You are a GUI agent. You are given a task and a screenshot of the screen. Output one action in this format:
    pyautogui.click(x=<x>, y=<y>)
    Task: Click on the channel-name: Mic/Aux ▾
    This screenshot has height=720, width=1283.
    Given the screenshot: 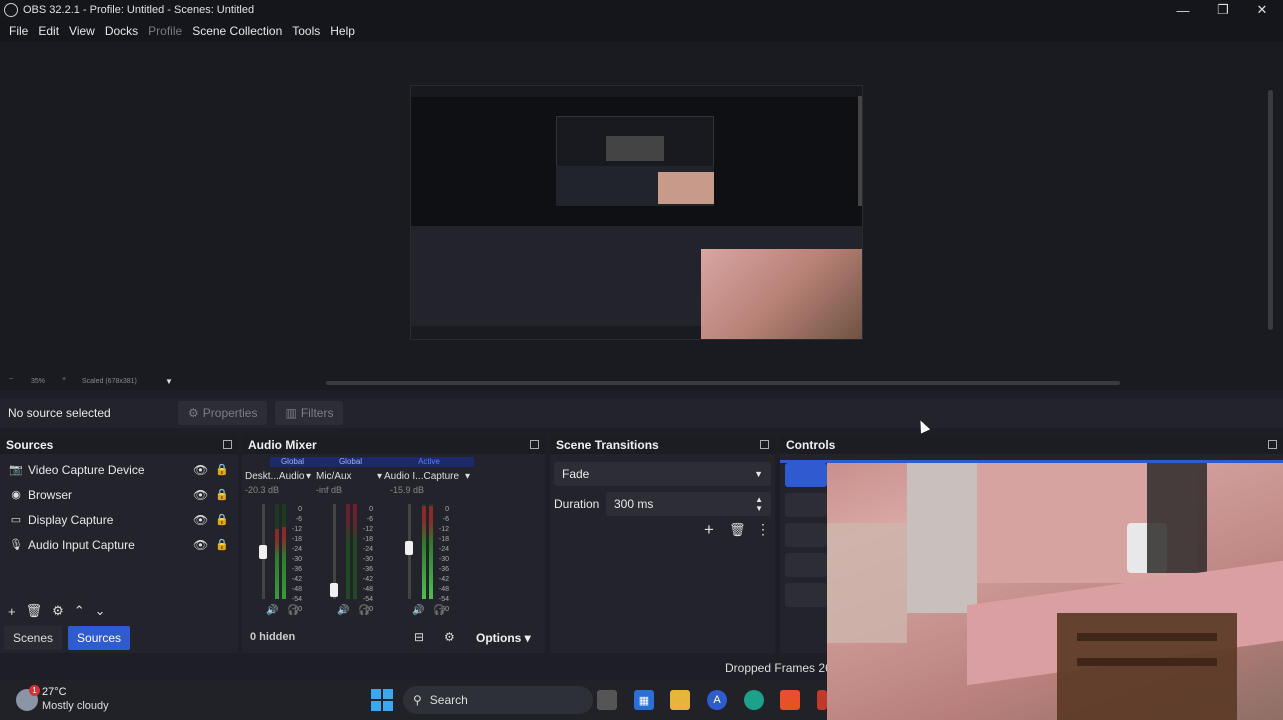 What is the action you would take?
    pyautogui.click(x=351, y=474)
    